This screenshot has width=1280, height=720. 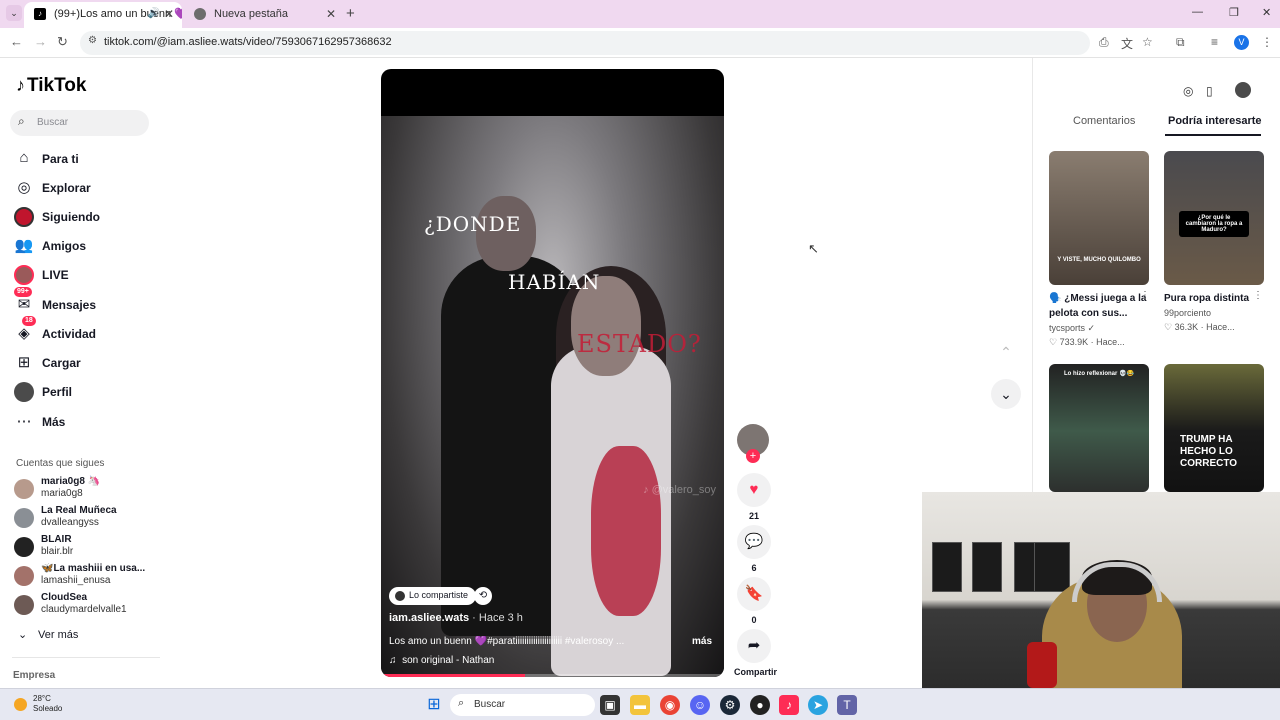 I want to click on shared-chip: Lo compartiste, so click(x=433, y=596).